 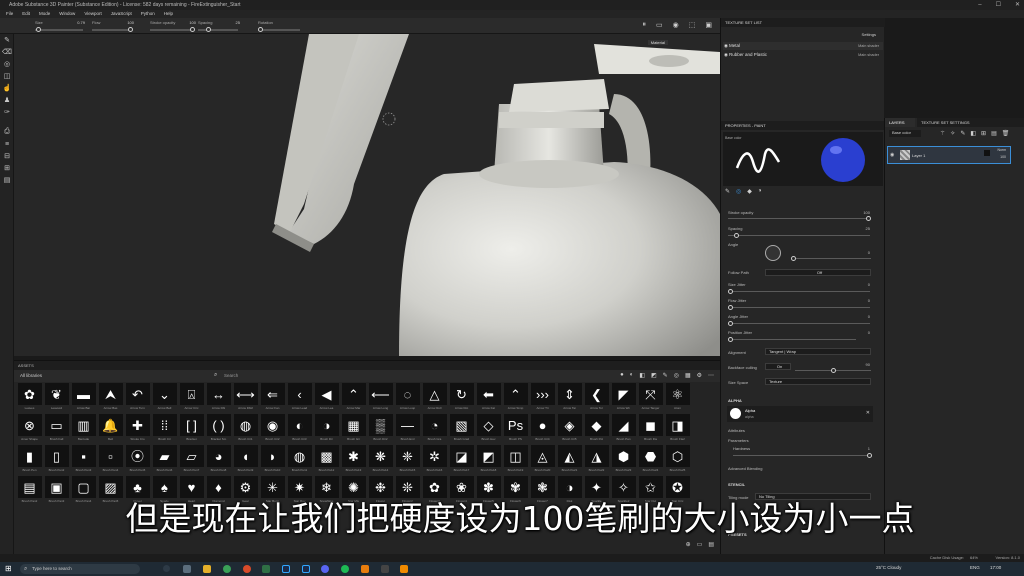 What do you see at coordinates (868, 364) in the screenshot?
I see `backface-culling-value: 90` at bounding box center [868, 364].